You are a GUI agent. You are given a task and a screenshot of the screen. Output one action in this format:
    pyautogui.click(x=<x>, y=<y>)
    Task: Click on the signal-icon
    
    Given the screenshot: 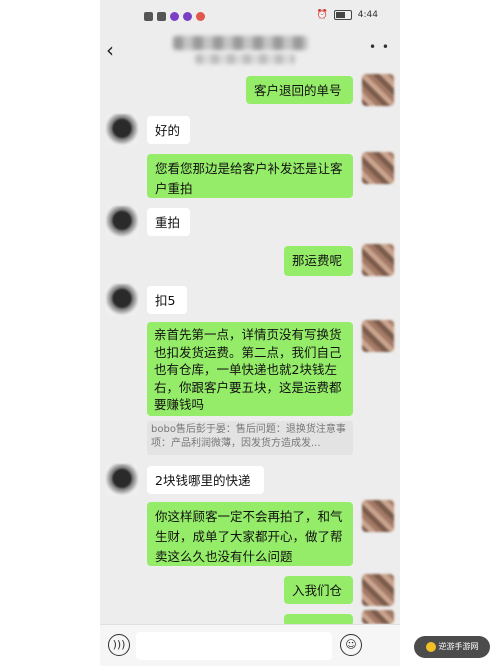 What is the action you would take?
    pyautogui.click(x=161, y=16)
    